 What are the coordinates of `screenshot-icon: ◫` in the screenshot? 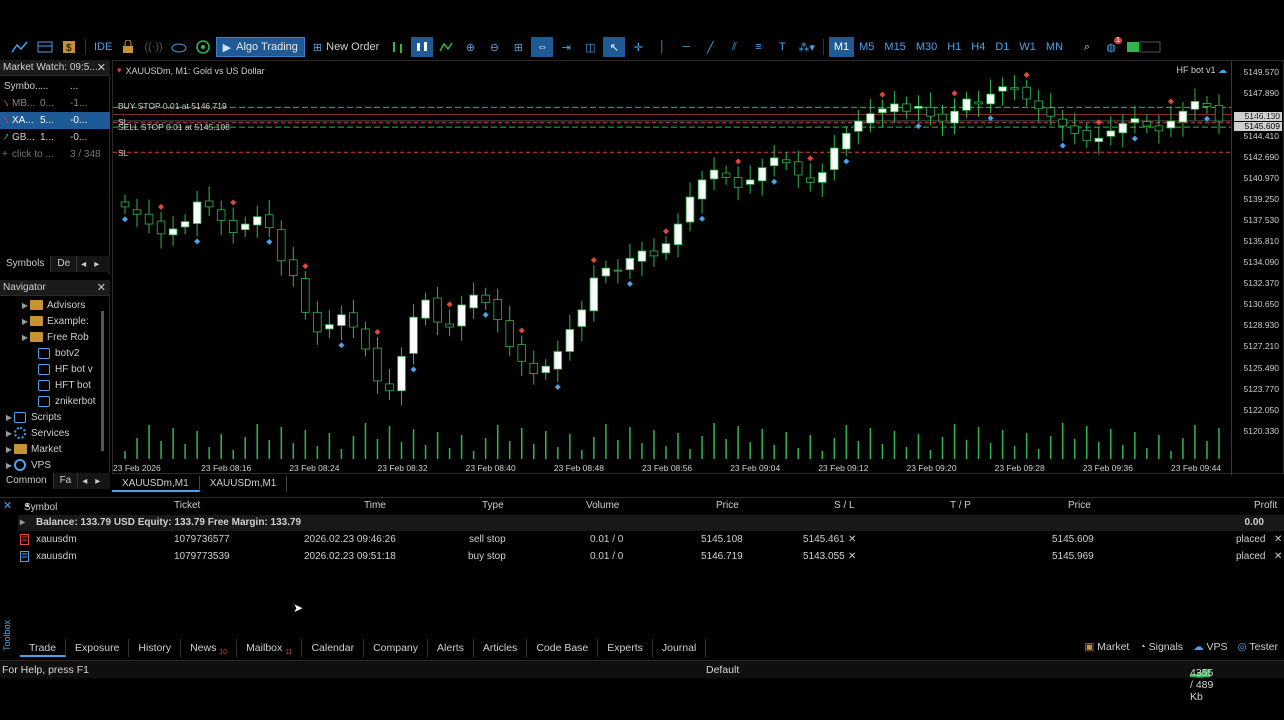 It's located at (590, 47).